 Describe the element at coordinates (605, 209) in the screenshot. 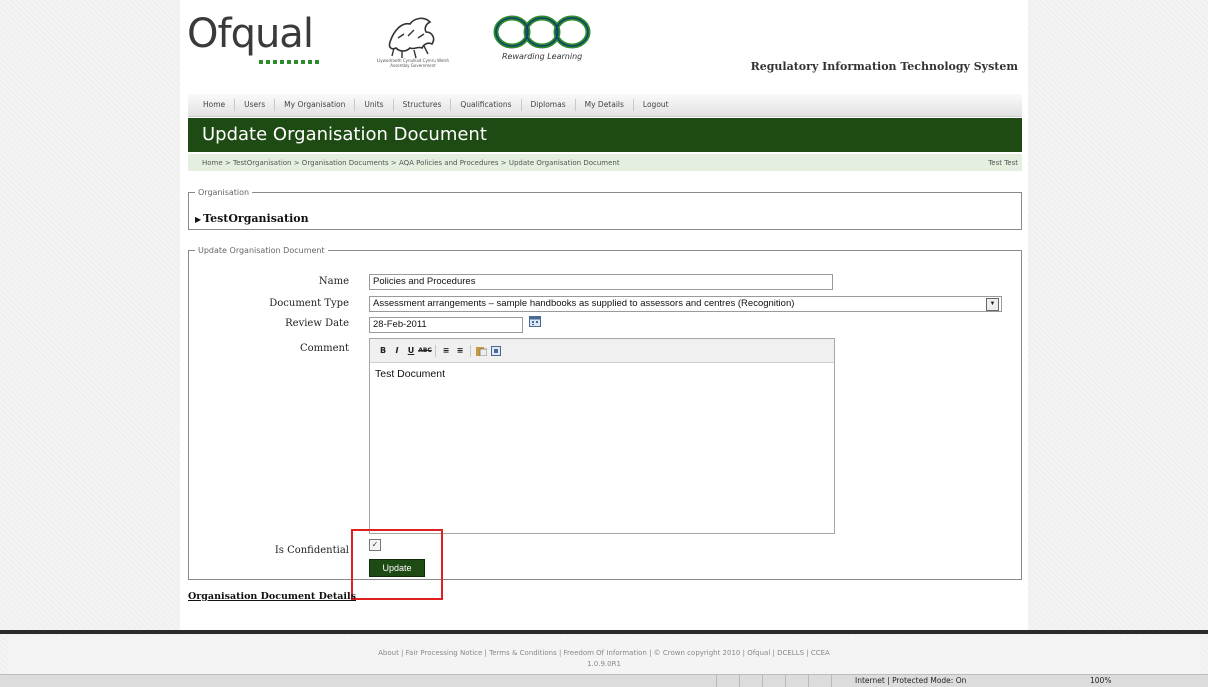

I see `organisation-fieldset: Organisation ▶ TestOrganisation` at that location.